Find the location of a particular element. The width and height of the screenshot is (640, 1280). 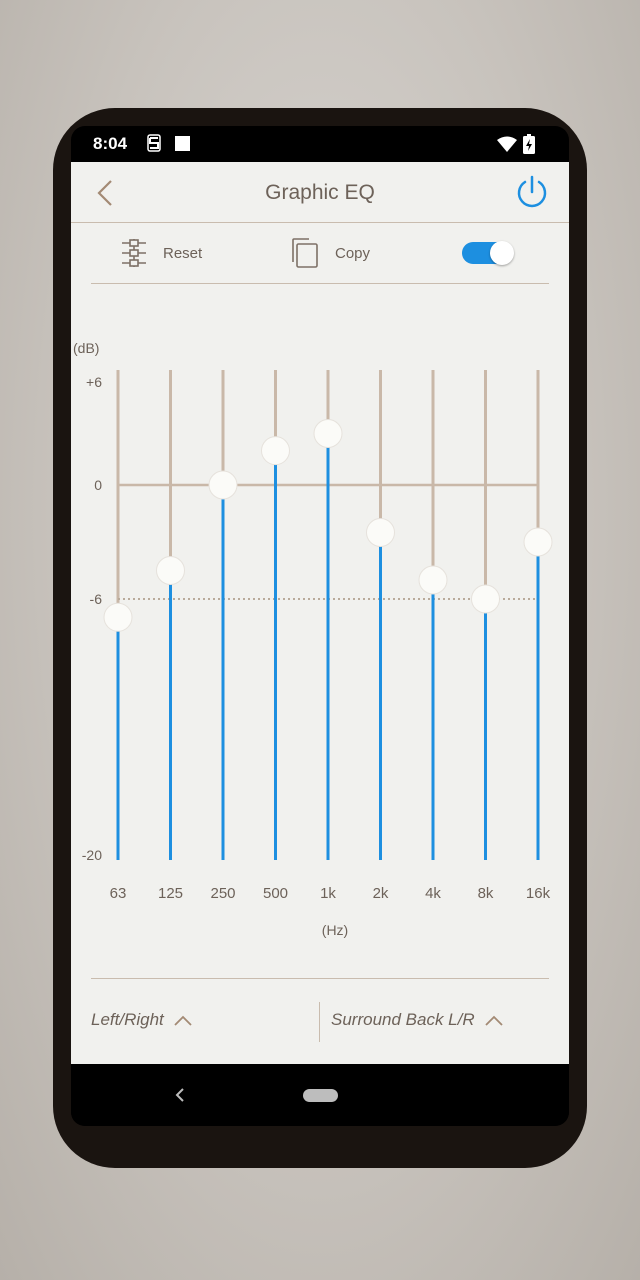

nav-back-icon is located at coordinates (180, 1095).